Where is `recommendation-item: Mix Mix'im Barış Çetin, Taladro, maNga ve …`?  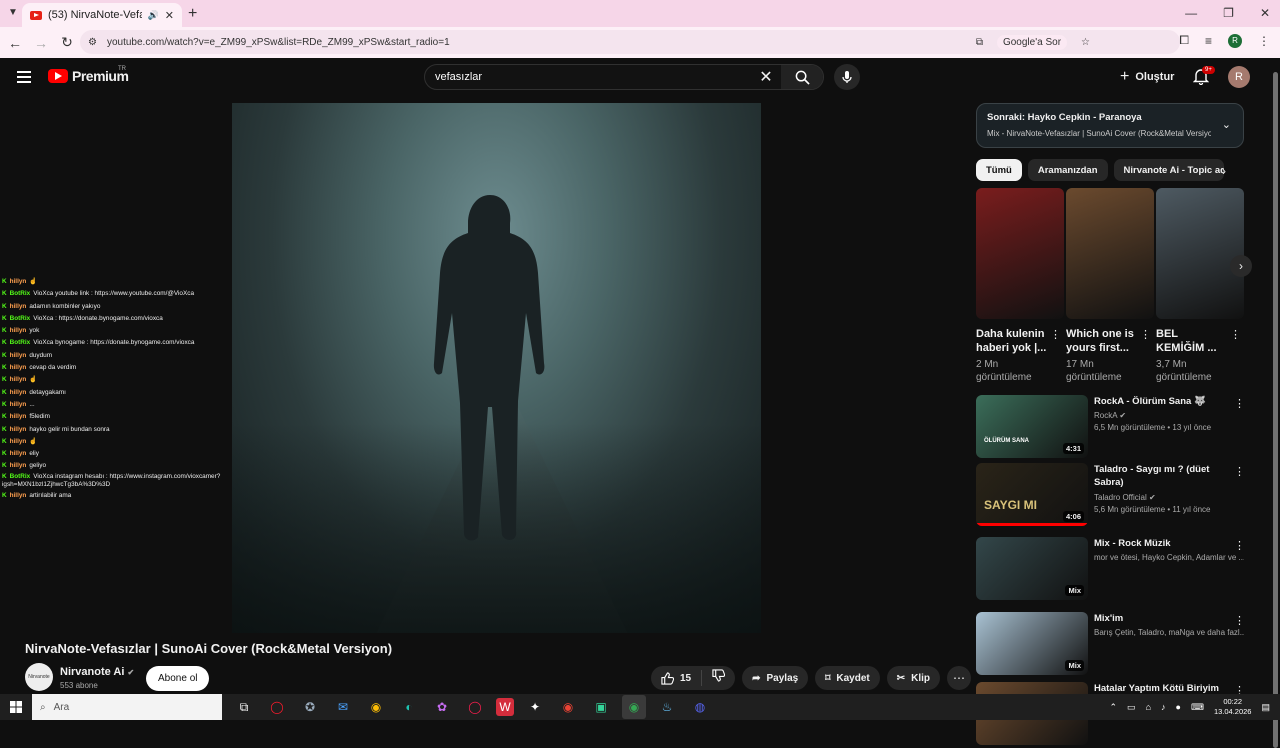 recommendation-item: Mix Mix'im Barış Çetin, Taladro, maNga ve … is located at coordinates (1111, 644).